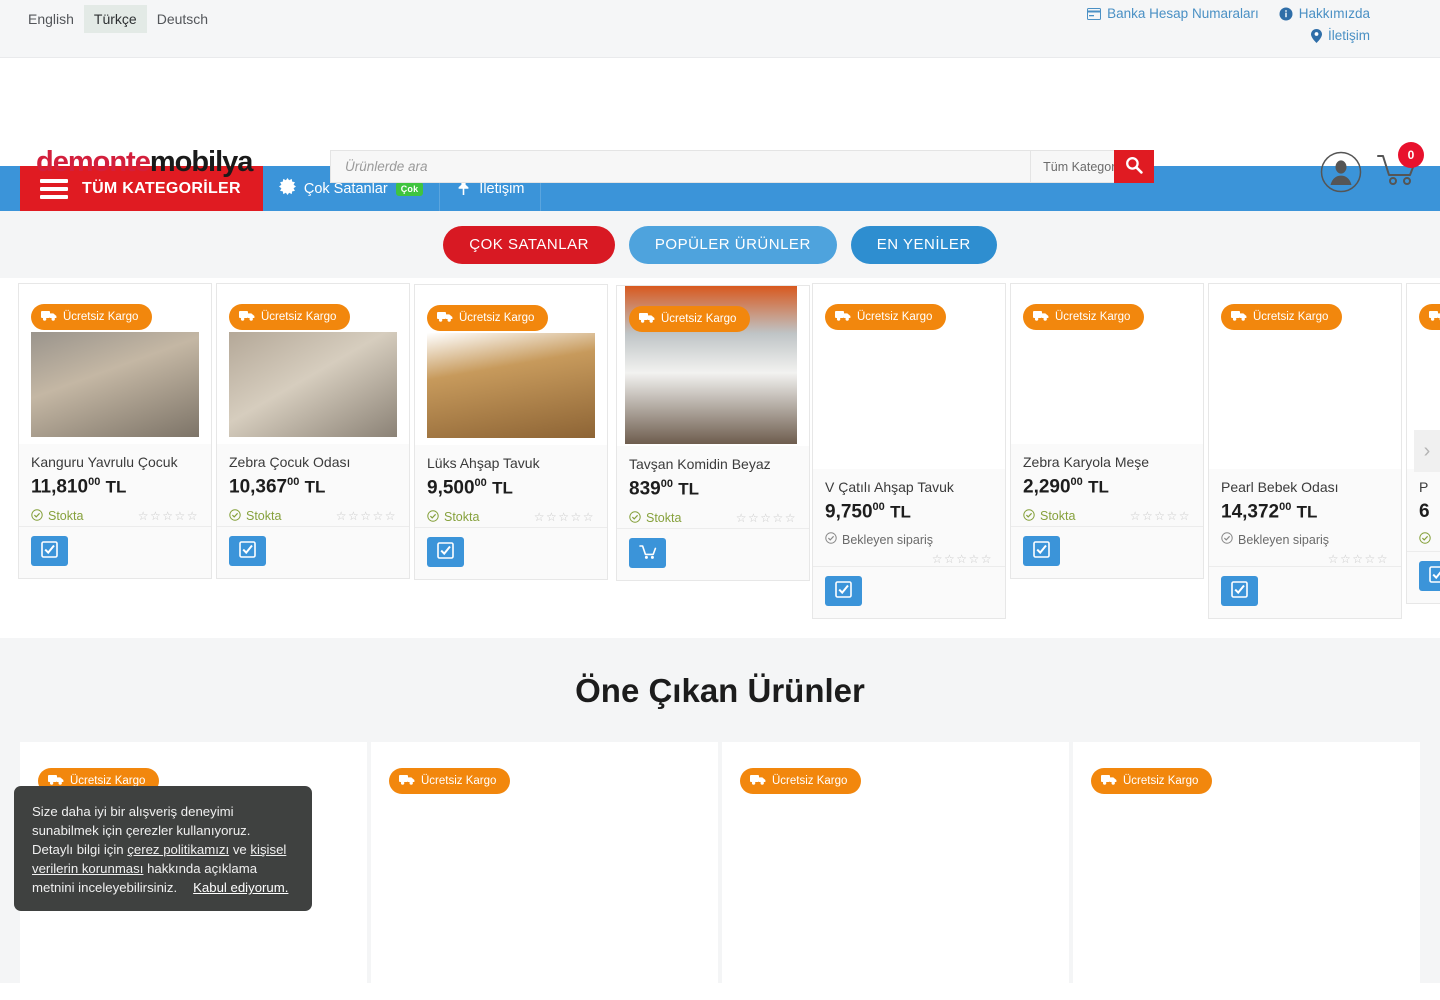 This screenshot has height=1000, width=1440. I want to click on top-link-about: Hakkımızda, so click(1324, 13).